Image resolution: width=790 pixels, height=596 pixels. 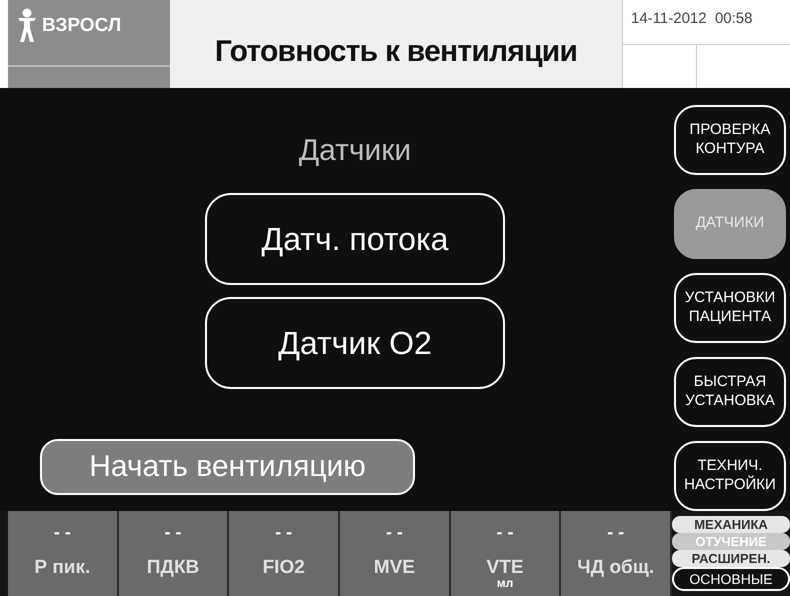 What do you see at coordinates (692, 19) in the screenshot?
I see `date-time: 14-11-2012 00:58` at bounding box center [692, 19].